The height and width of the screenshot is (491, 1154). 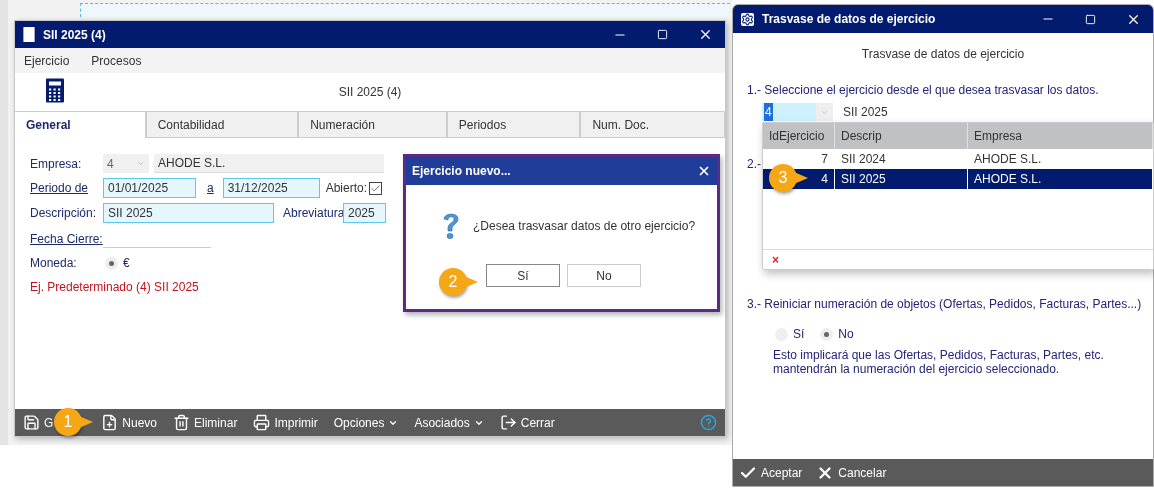 What do you see at coordinates (285, 422) in the screenshot?
I see `toolbar-button: Imprimir` at bounding box center [285, 422].